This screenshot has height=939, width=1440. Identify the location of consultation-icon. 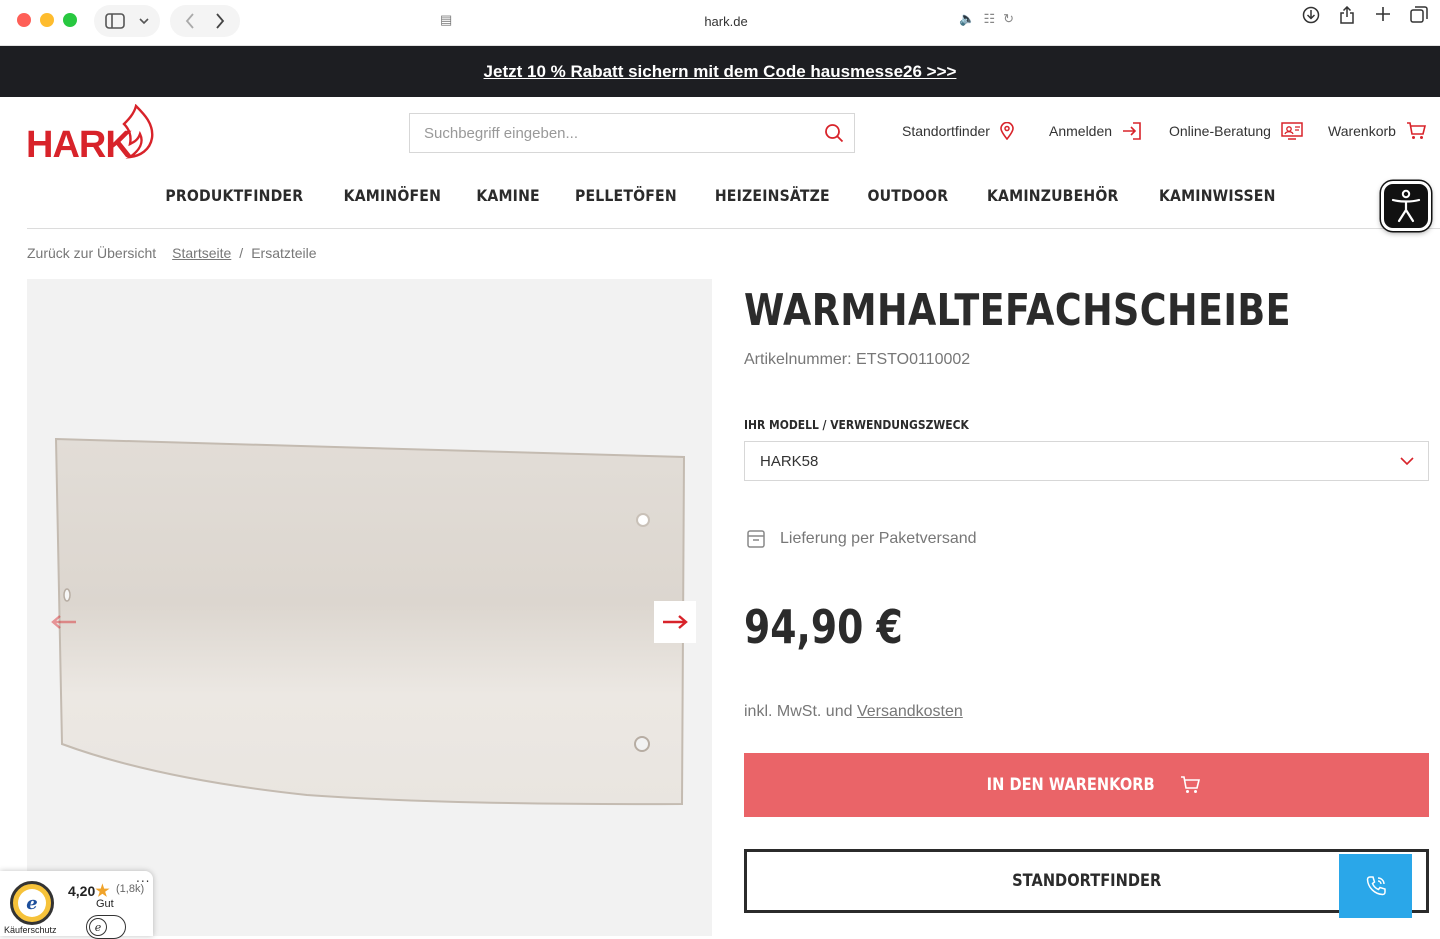
(1292, 131).